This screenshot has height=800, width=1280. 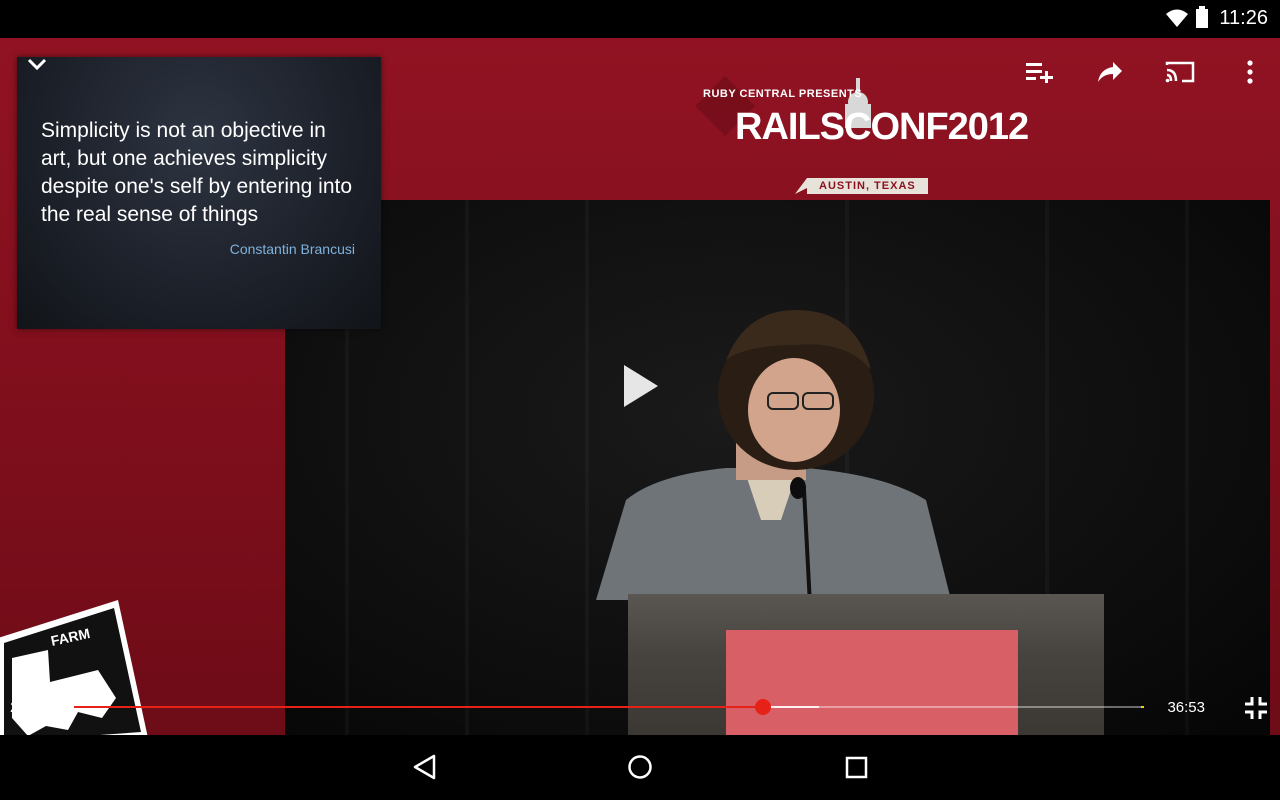 I want to click on wifi-icon, so click(x=1177, y=20).